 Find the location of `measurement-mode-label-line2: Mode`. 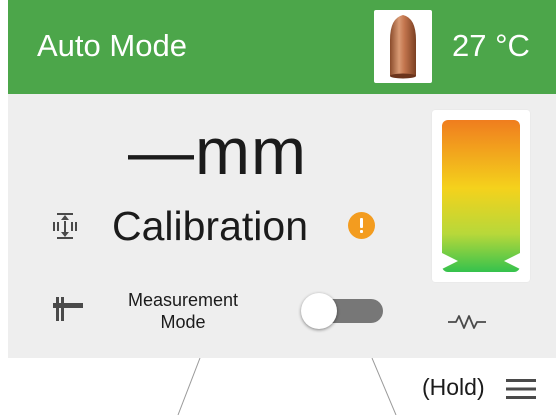

measurement-mode-label-line2: Mode is located at coordinates (183, 322).